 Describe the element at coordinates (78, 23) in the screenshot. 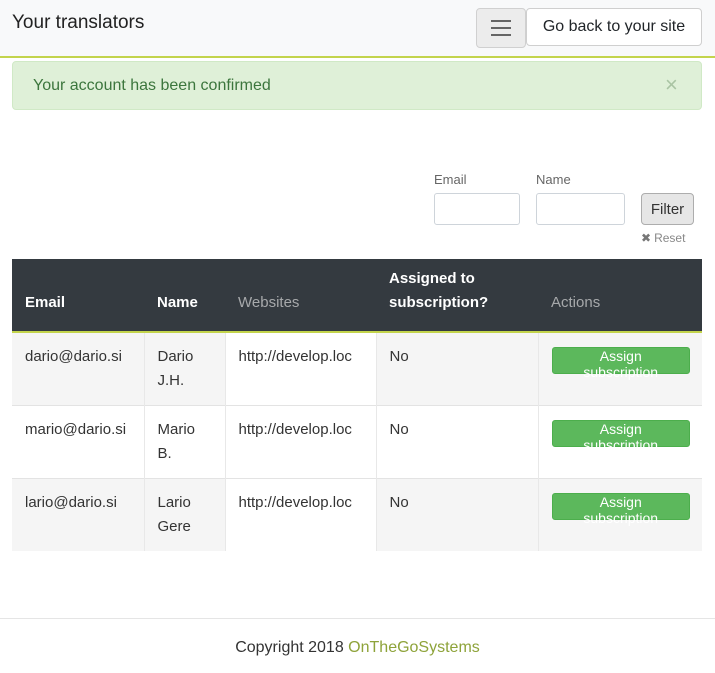

I see `brand-title: Your translators` at that location.